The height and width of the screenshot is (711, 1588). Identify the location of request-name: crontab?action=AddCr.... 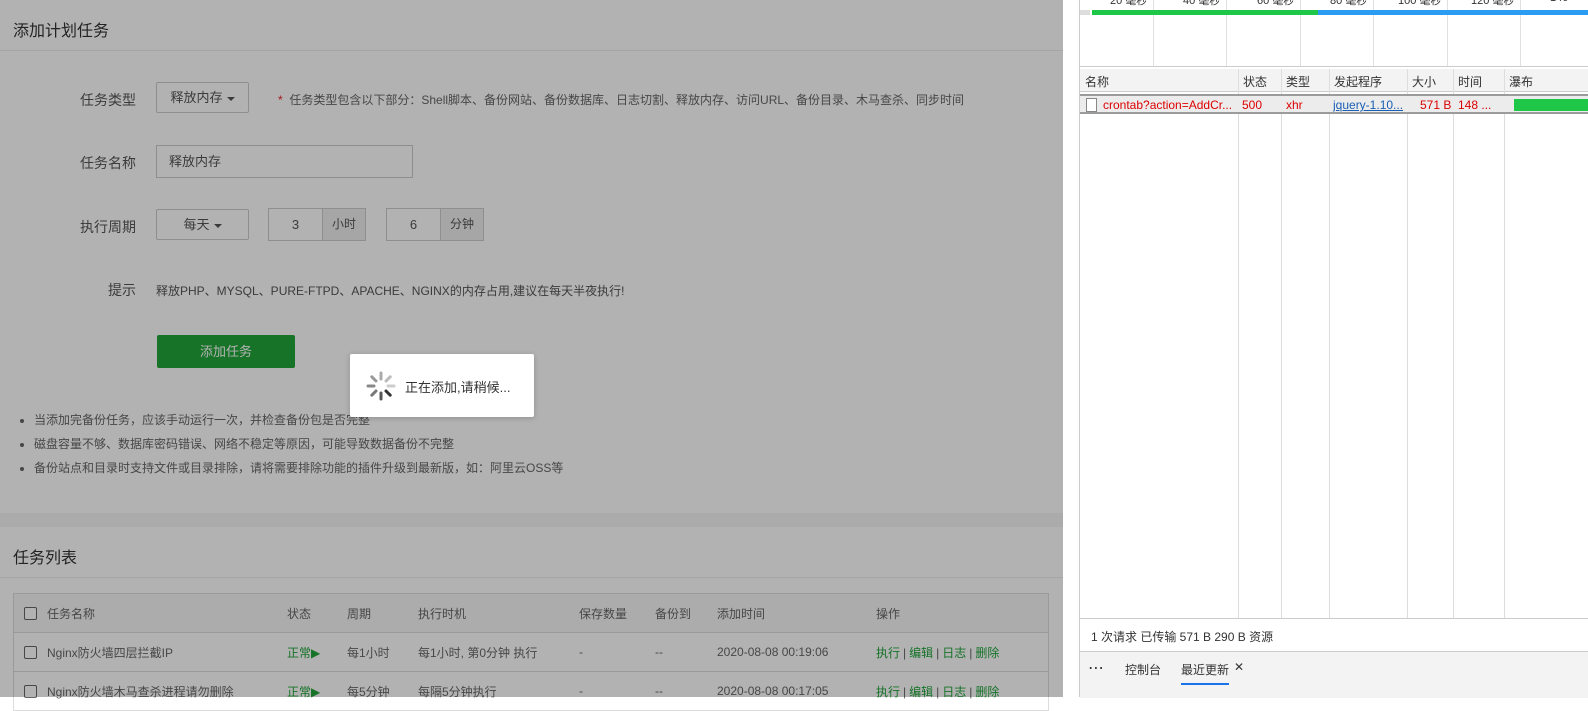
(1168, 105).